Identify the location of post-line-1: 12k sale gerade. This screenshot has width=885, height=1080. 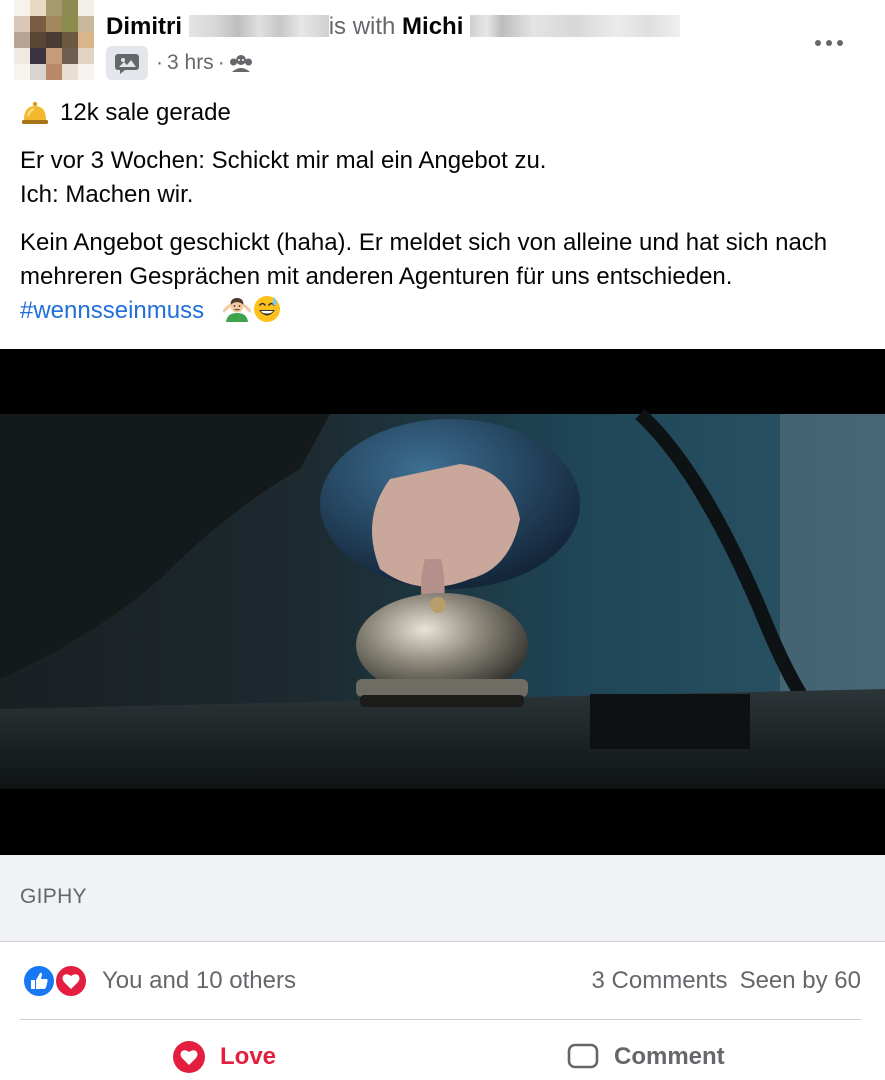
(145, 112).